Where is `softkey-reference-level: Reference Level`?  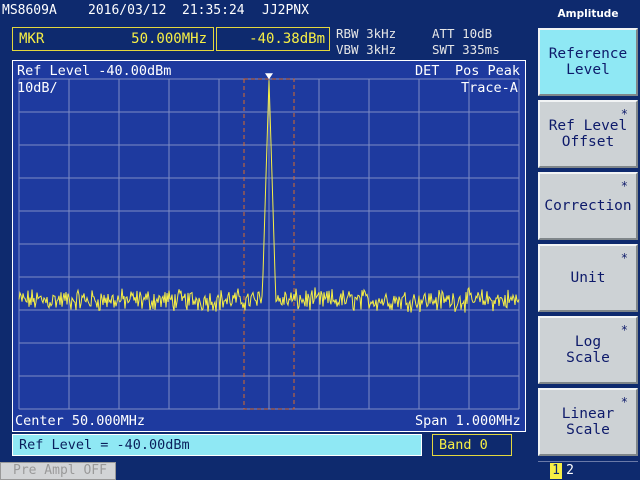
softkey-reference-level: Reference Level is located at coordinates (588, 62).